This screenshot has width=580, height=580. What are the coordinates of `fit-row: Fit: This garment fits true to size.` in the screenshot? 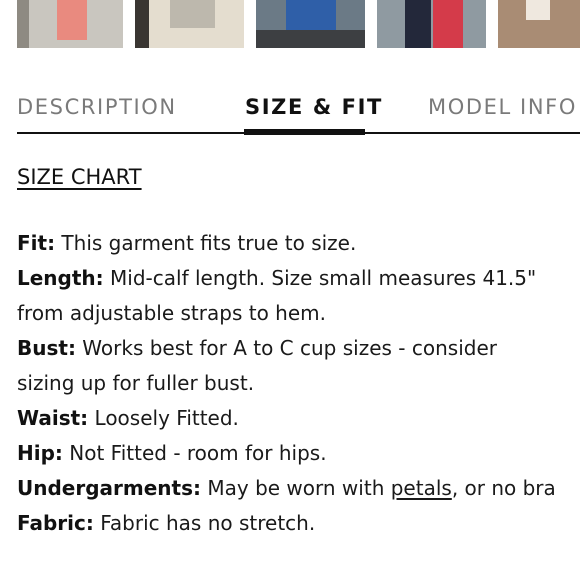 It's located at (298, 243).